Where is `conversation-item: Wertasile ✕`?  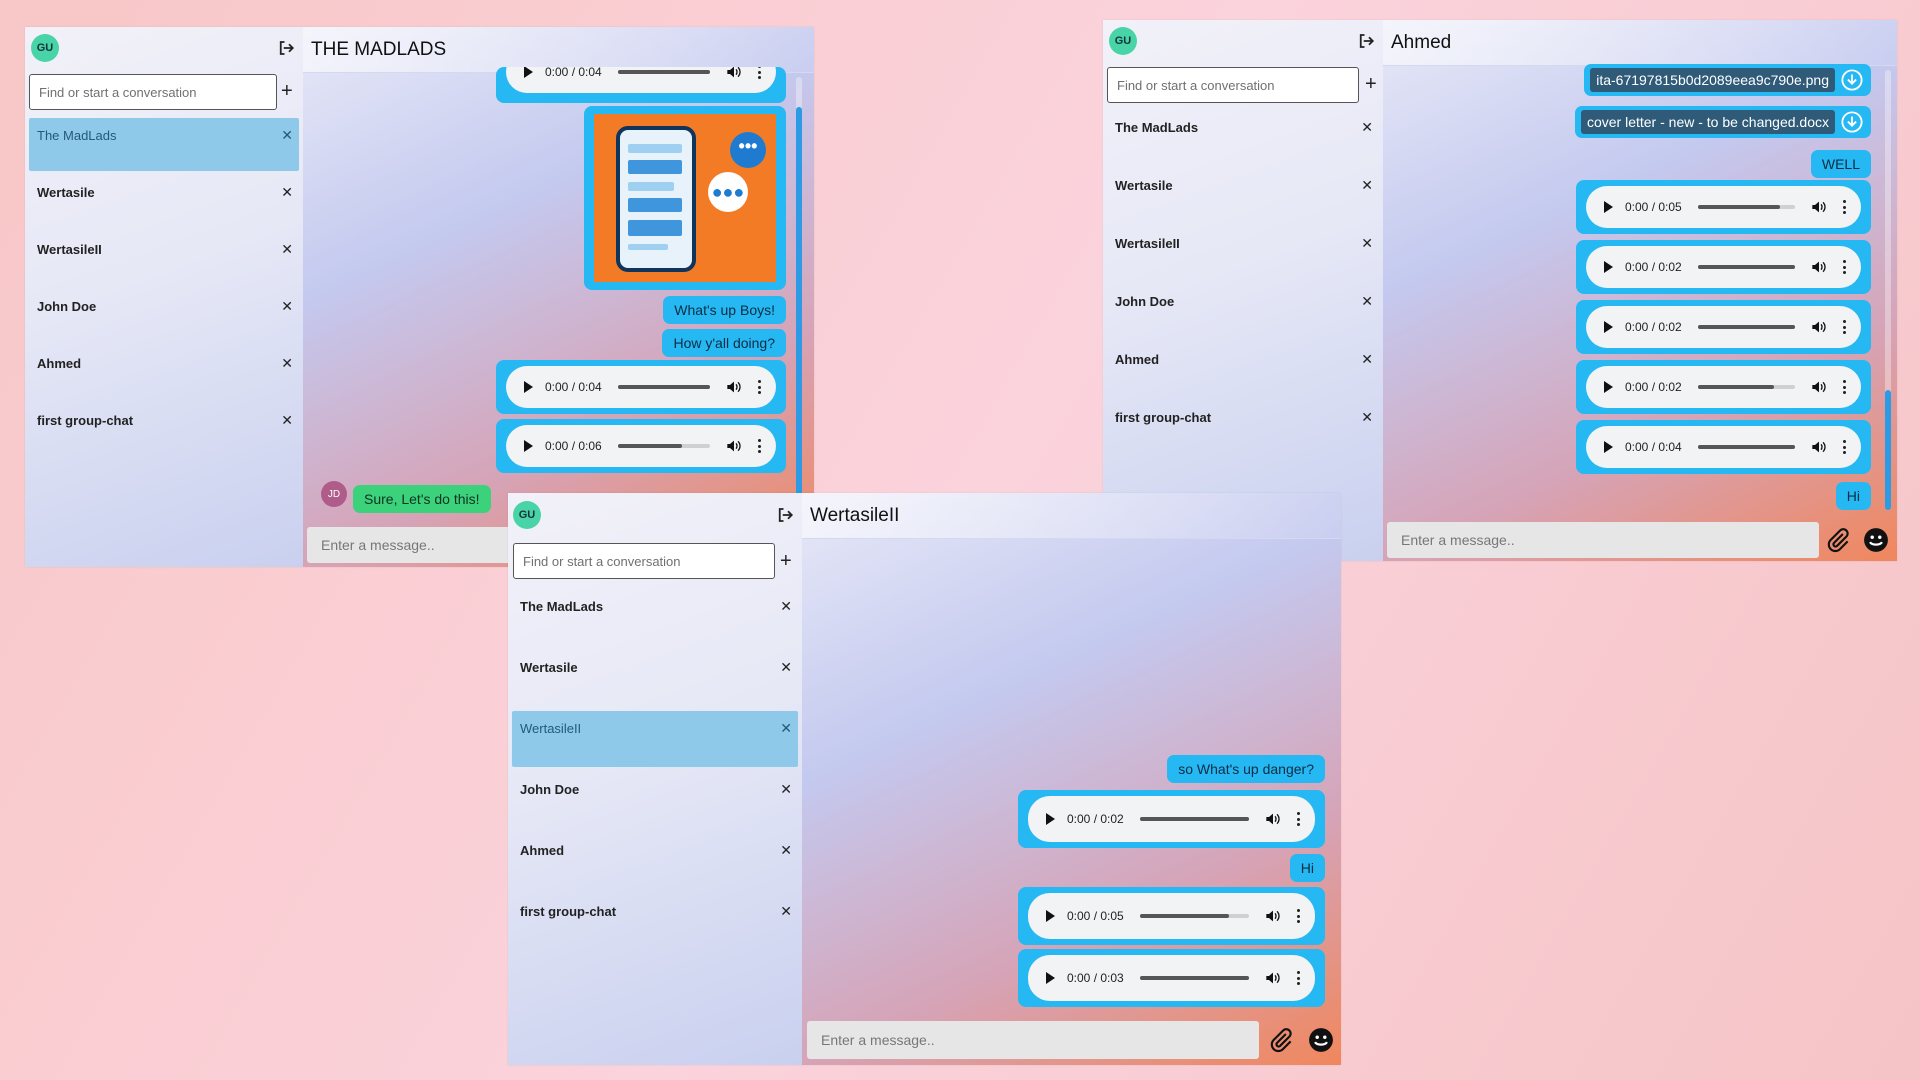 conversation-item: Wertasile ✕ is located at coordinates (655, 680).